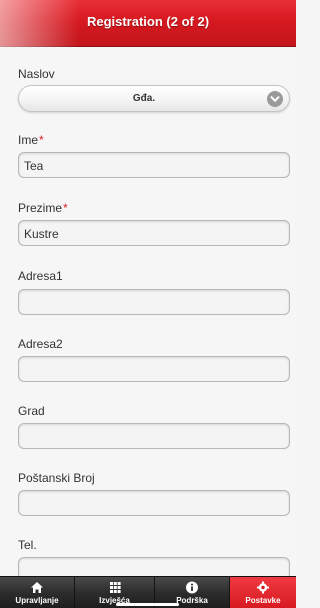  What do you see at coordinates (263, 587) in the screenshot?
I see `gear-icon` at bounding box center [263, 587].